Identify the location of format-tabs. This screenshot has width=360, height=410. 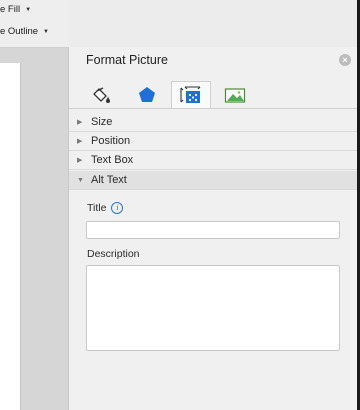
(171, 94).